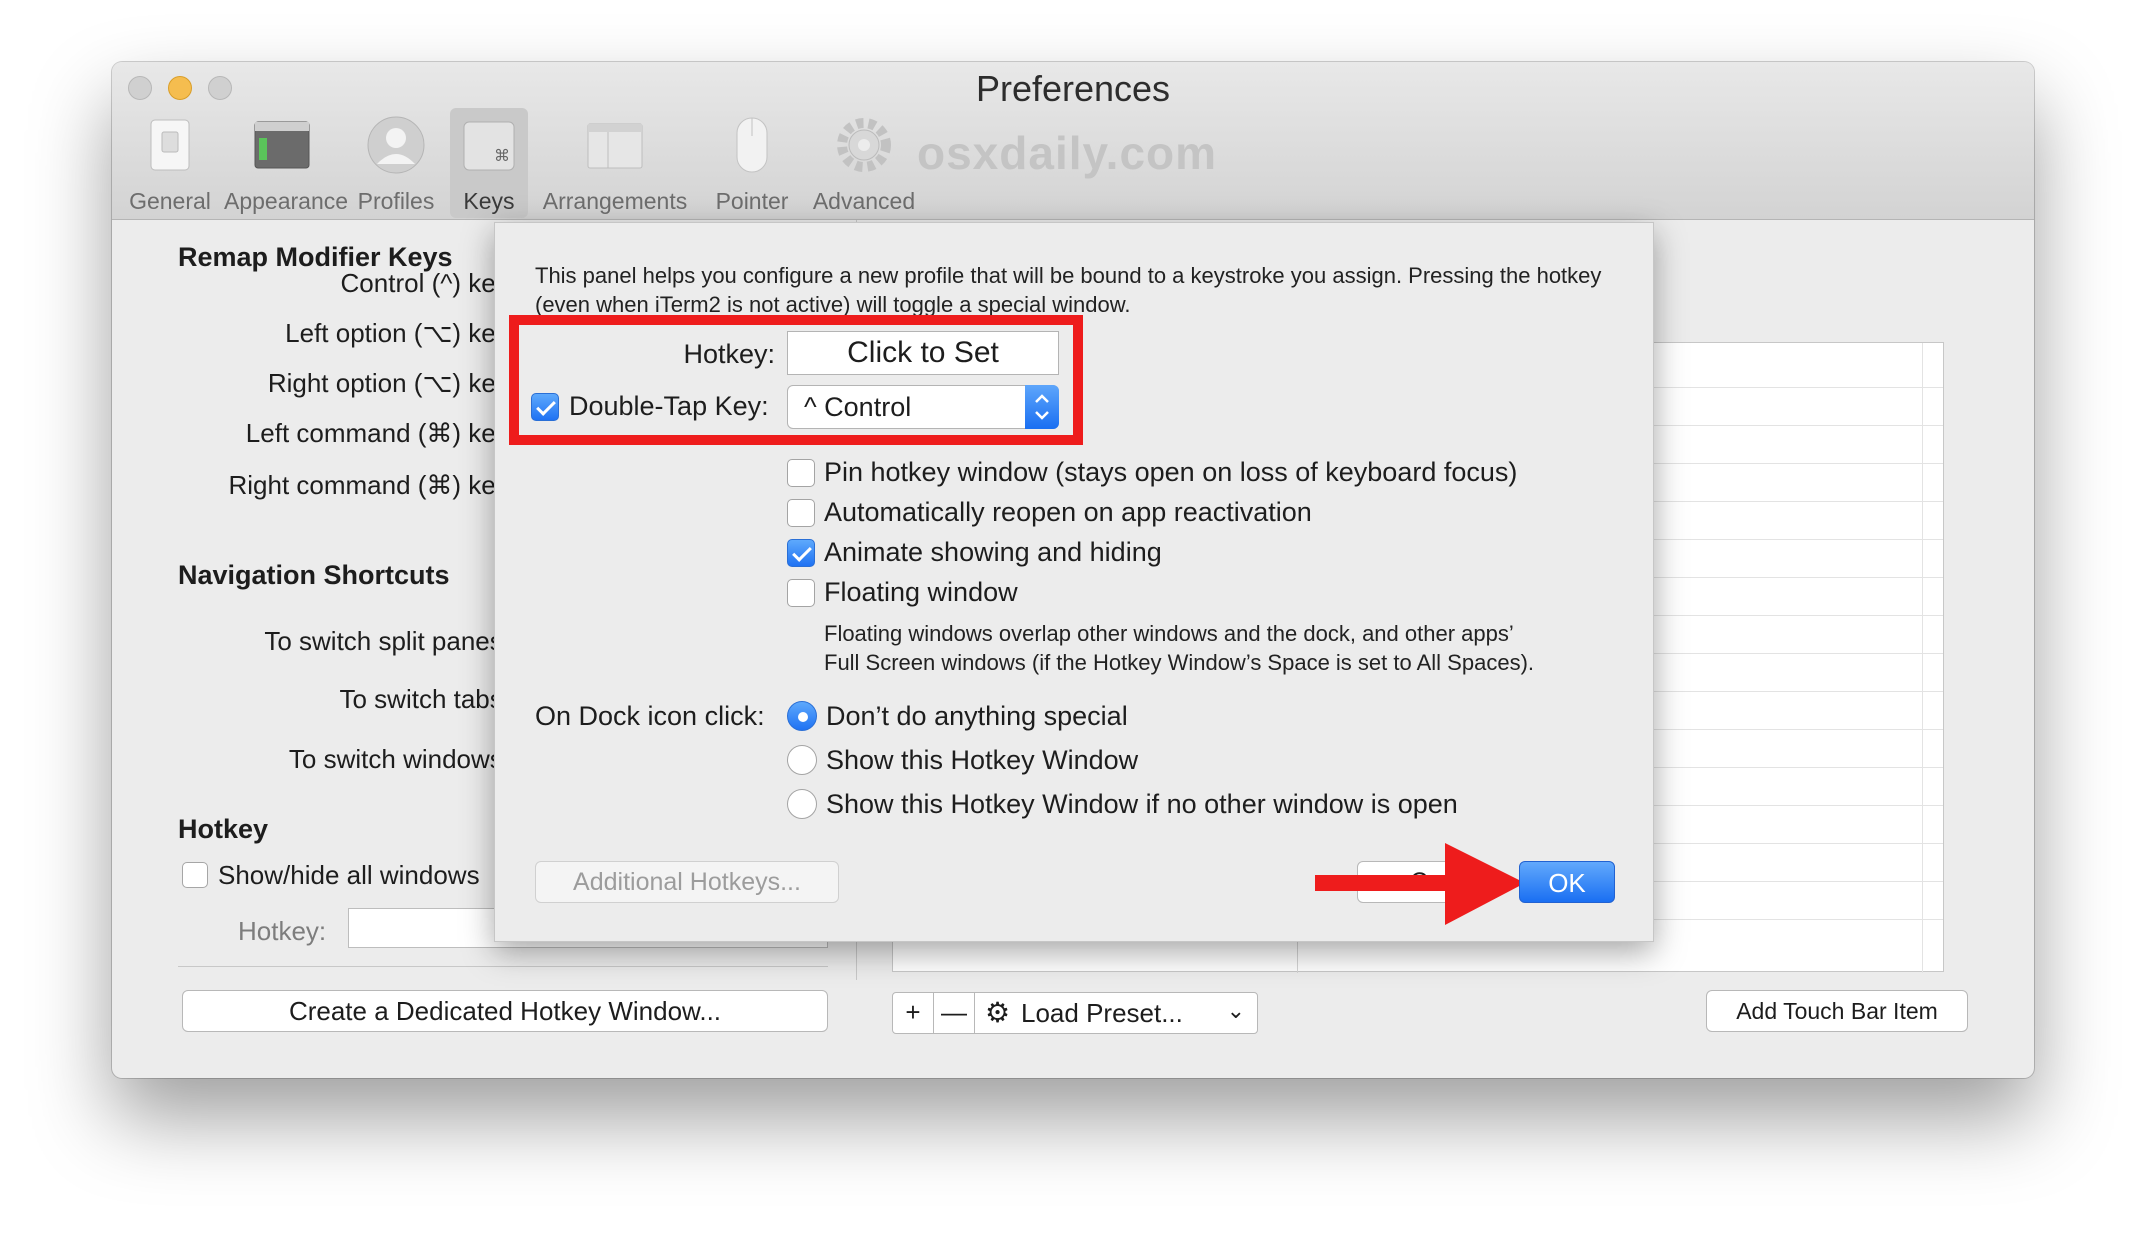 This screenshot has width=2140, height=1238. I want to click on tab-profiles: Profiles, so click(396, 163).